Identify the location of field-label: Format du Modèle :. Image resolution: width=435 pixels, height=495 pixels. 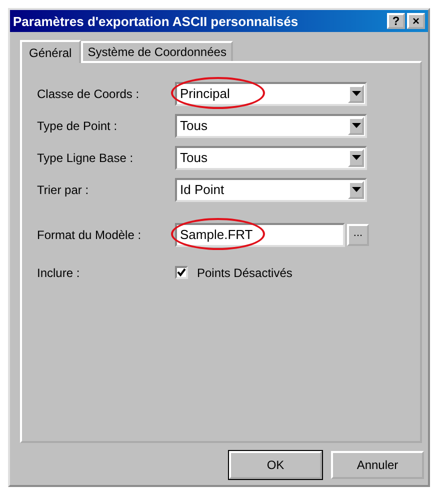
(89, 235).